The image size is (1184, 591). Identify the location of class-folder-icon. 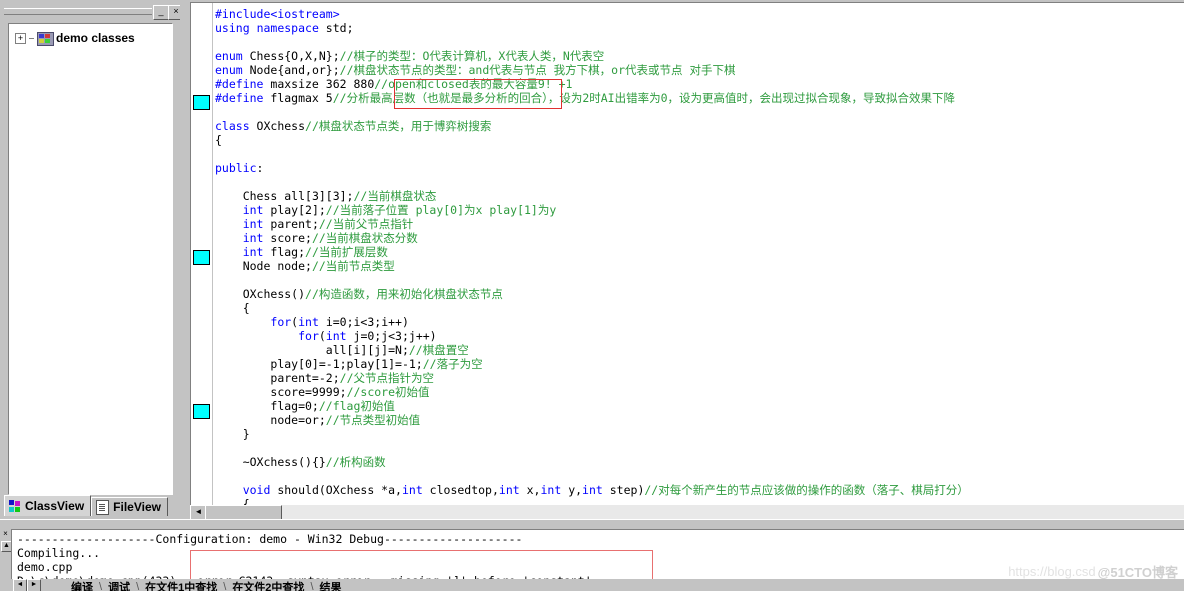
(45, 38).